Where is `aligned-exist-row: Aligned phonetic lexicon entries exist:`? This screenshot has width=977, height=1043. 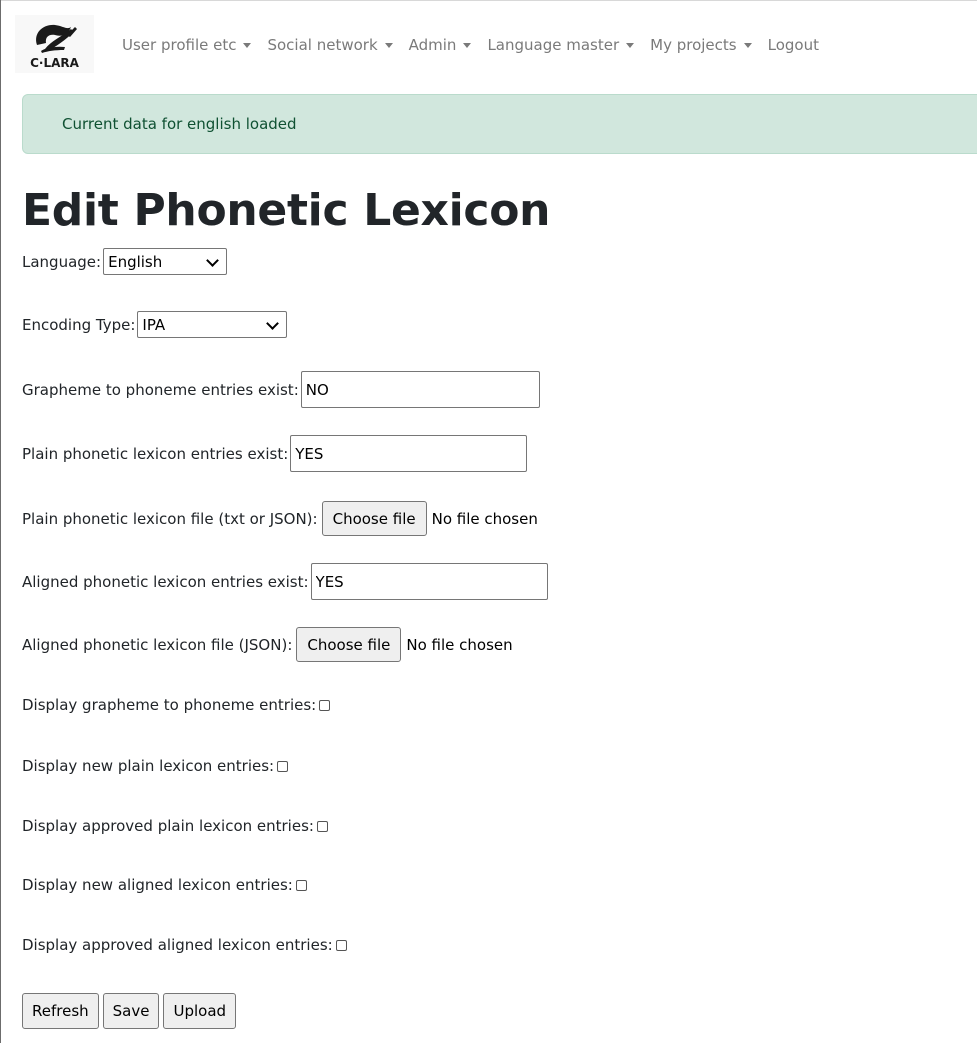
aligned-exist-row: Aligned phonetic lexicon entries exist: is located at coordinates (285, 581).